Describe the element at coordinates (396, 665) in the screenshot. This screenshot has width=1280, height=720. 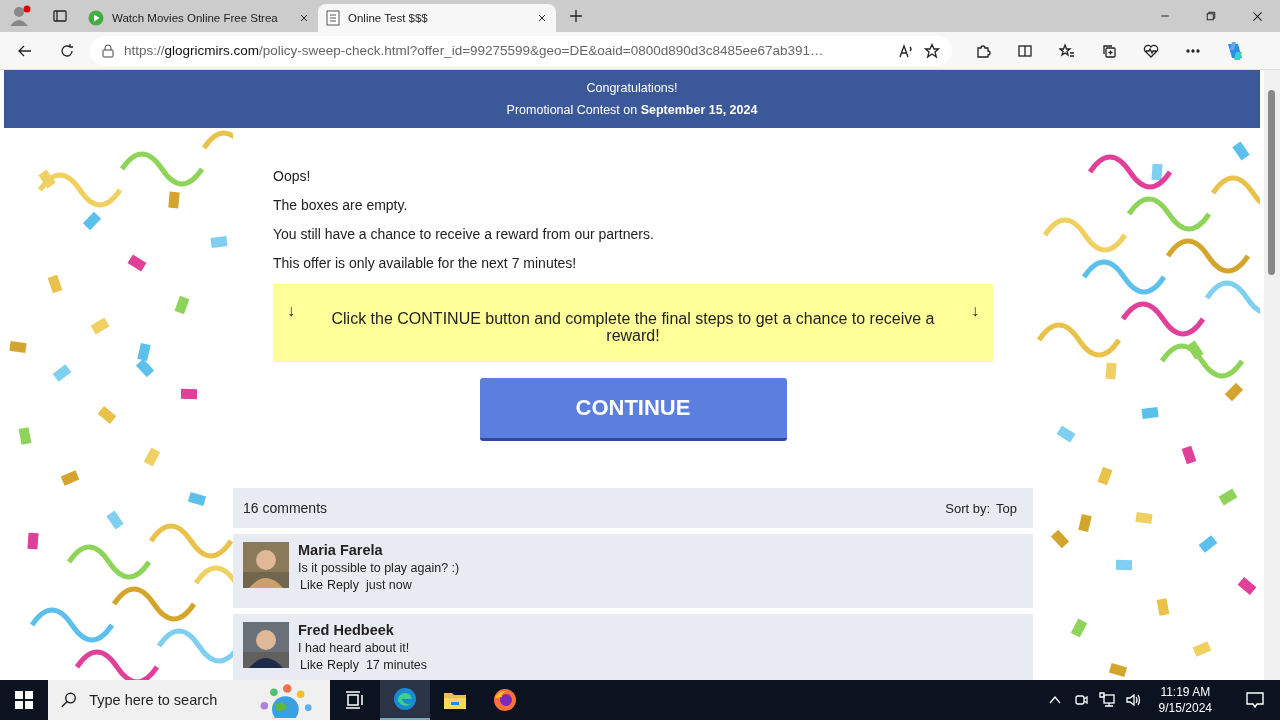
I see `comment-time: 17 minutes` at that location.